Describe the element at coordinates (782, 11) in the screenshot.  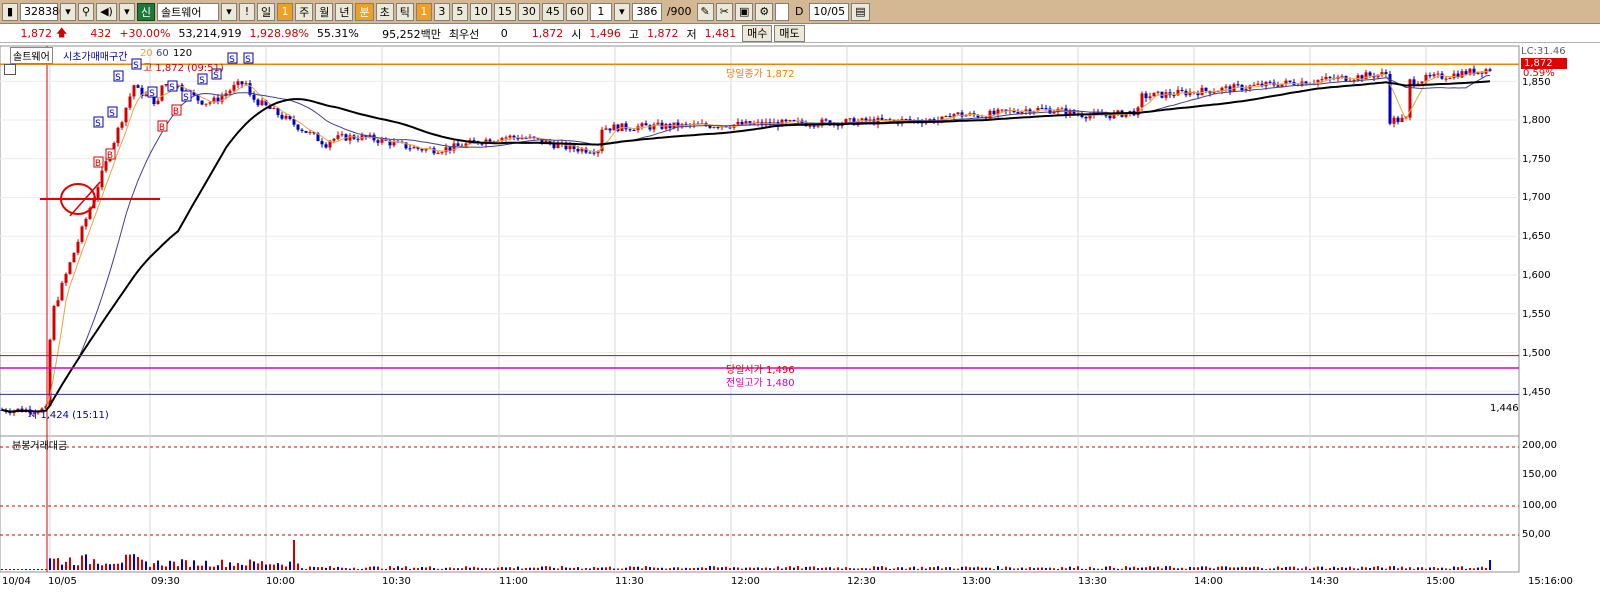
I see `date-checkbox` at that location.